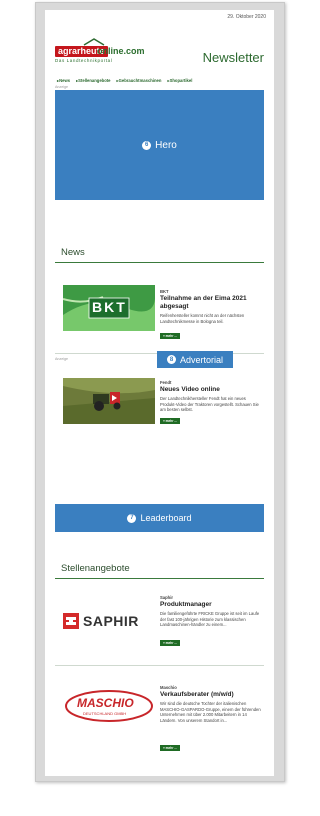 Image resolution: width=320 pixels, height=816 pixels. Describe the element at coordinates (210, 605) in the screenshot. I see `job-title: Produktmanager` at that location.